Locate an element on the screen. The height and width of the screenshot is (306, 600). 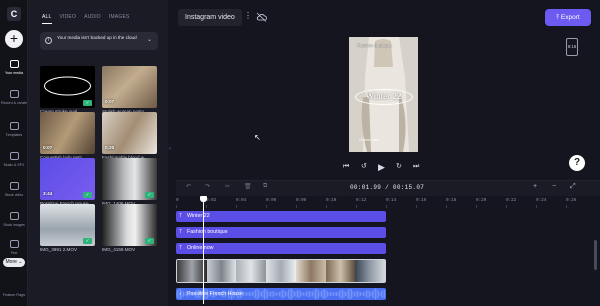
redo-icon: ↷ is located at coordinates (207, 186).